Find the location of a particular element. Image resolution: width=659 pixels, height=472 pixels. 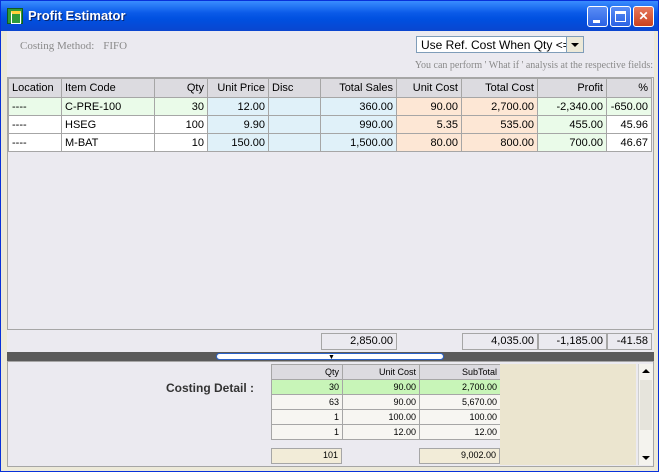

close-icon: ✕ is located at coordinates (643, 16).